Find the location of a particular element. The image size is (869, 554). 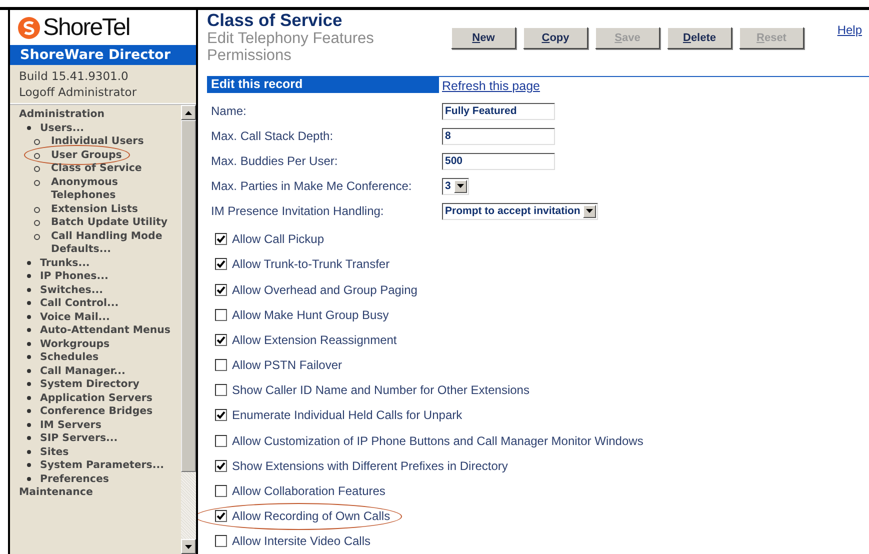

field-label: Max. Buddies Per User: is located at coordinates (274, 161).